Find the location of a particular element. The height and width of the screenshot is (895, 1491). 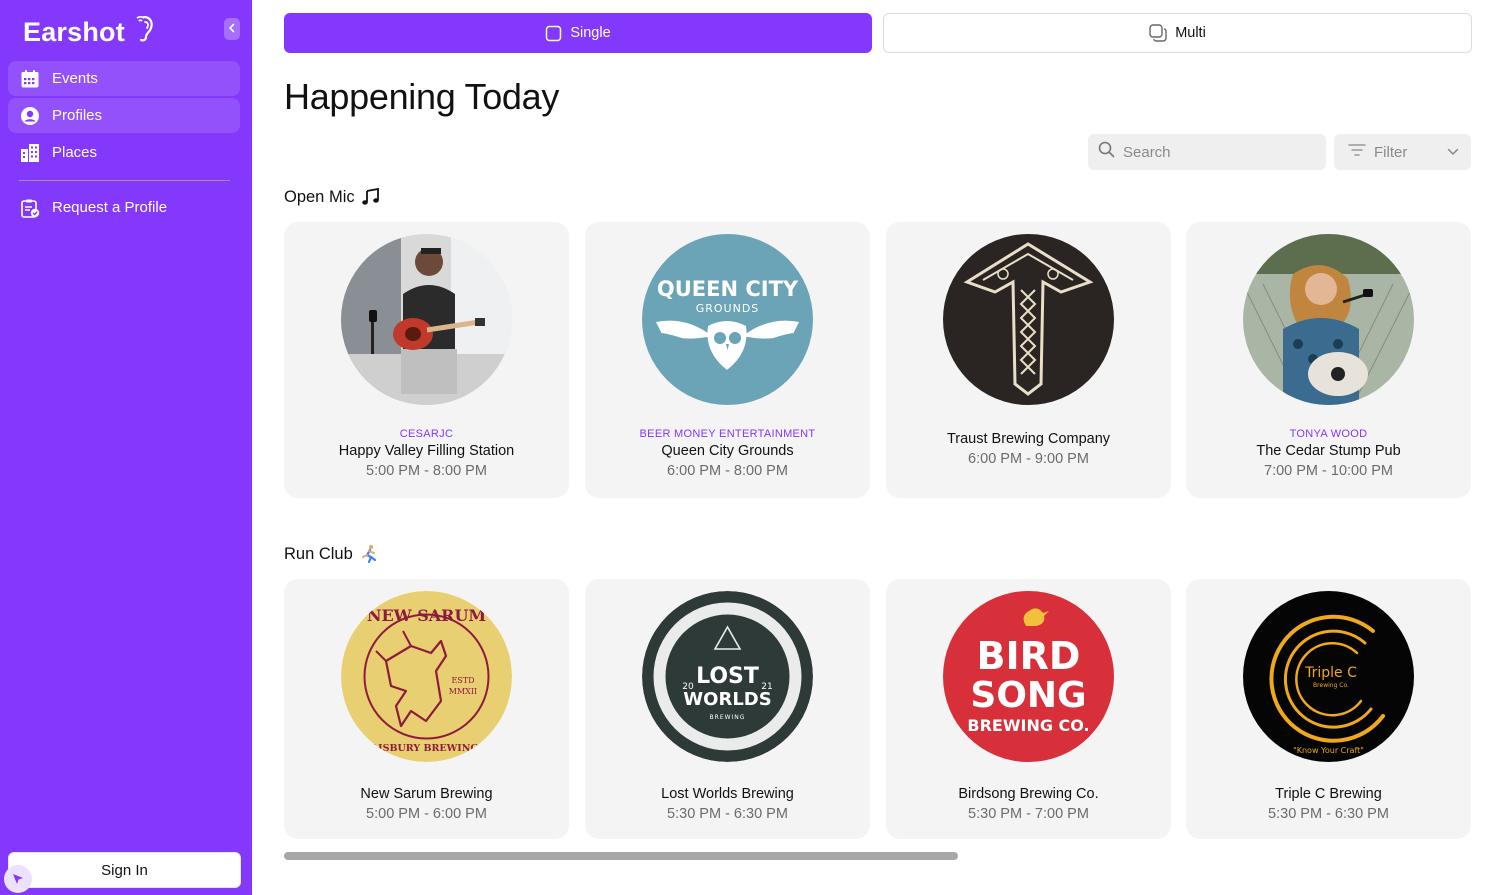

logo-small: BREWING CO. is located at coordinates (1028, 725).